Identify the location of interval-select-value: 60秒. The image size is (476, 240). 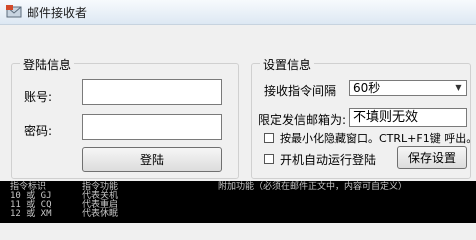
(367, 88).